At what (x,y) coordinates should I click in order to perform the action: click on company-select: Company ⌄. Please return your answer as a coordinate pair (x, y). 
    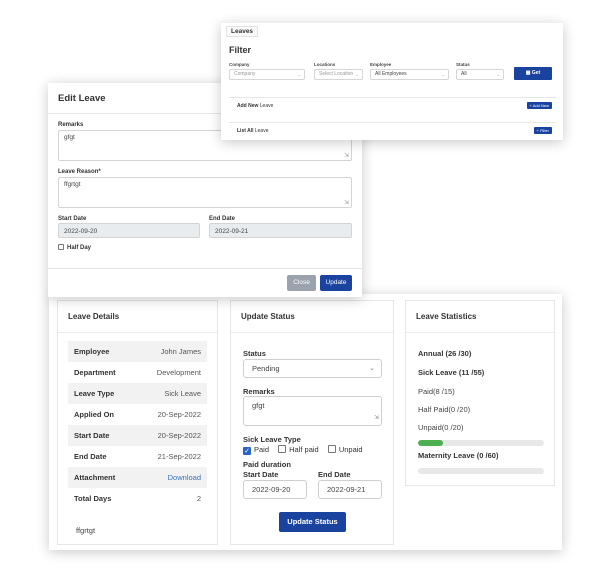
    Looking at the image, I should click on (267, 74).